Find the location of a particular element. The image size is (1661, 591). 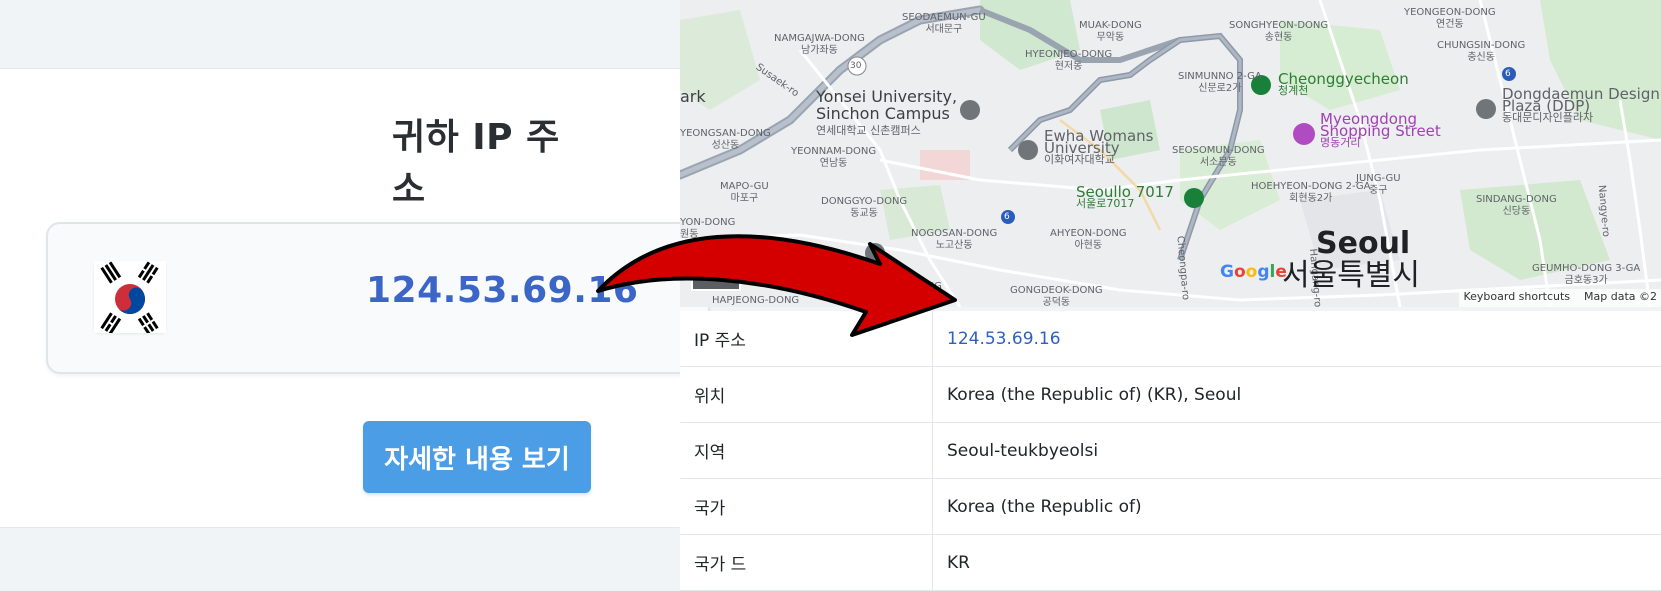

table-row: 국가 드 KR is located at coordinates (1170, 563).